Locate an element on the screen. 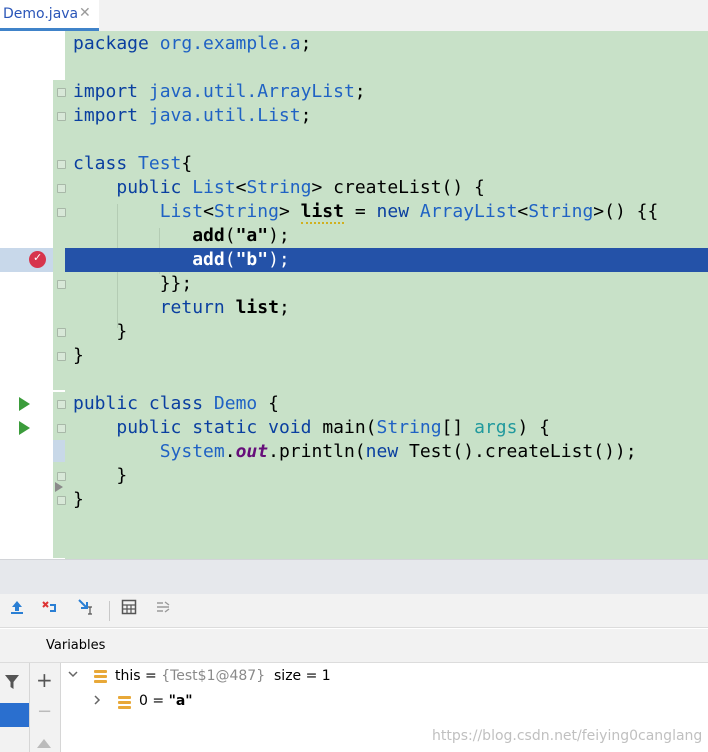  breakpoint-check-icon: ✓ is located at coordinates (38, 257).